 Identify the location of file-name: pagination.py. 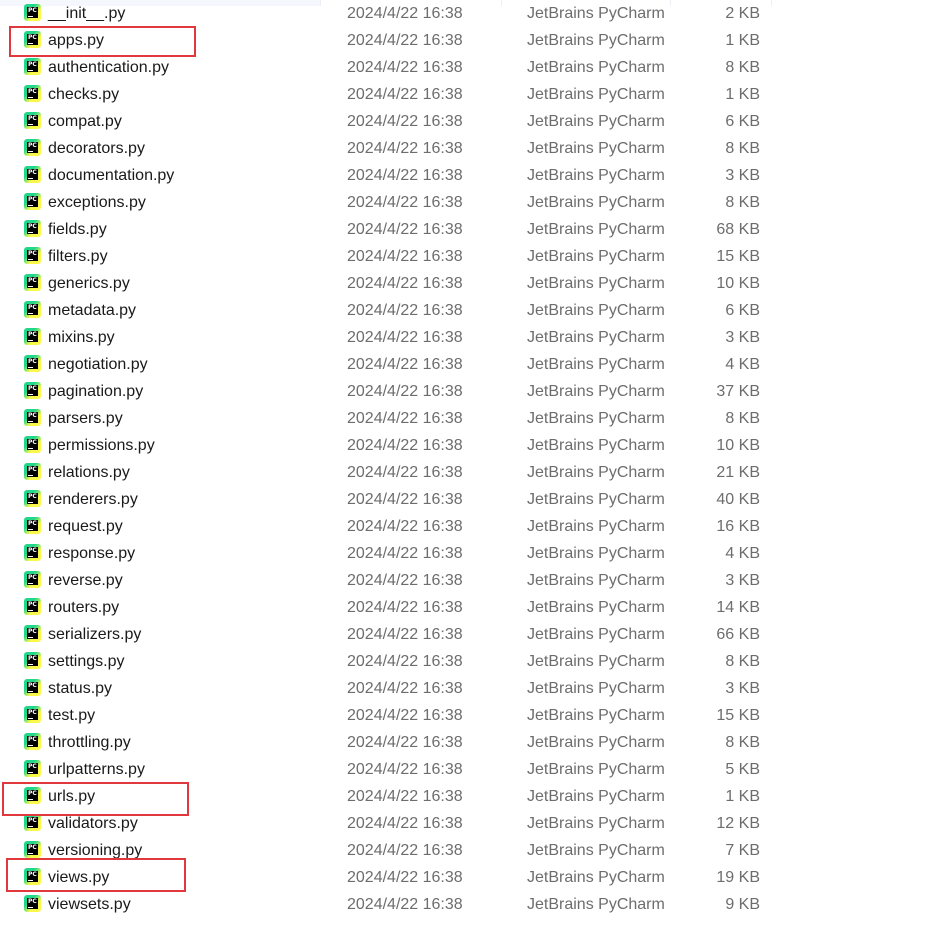
(95, 392).